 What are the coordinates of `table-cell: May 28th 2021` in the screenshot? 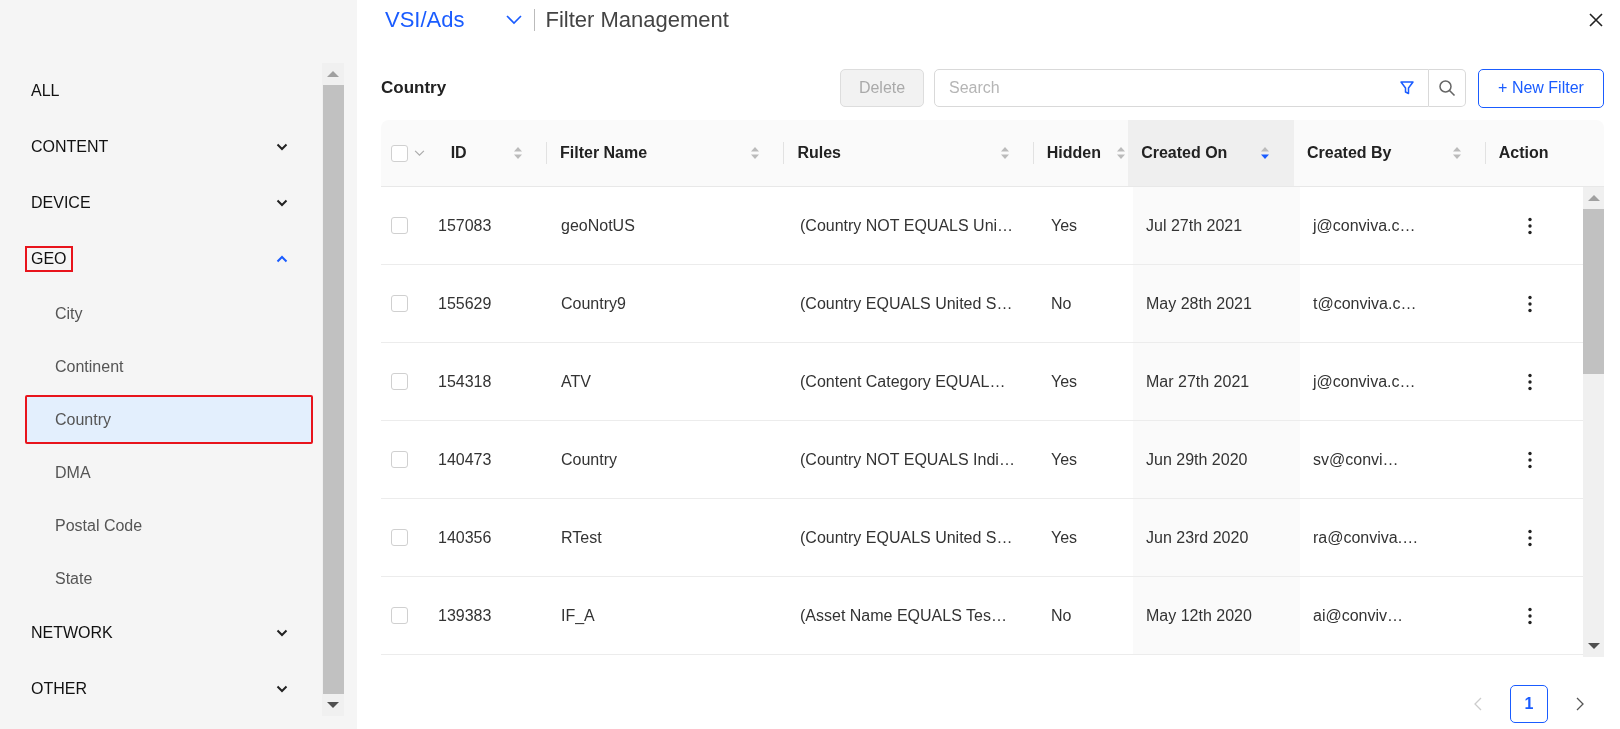 It's located at (1199, 303).